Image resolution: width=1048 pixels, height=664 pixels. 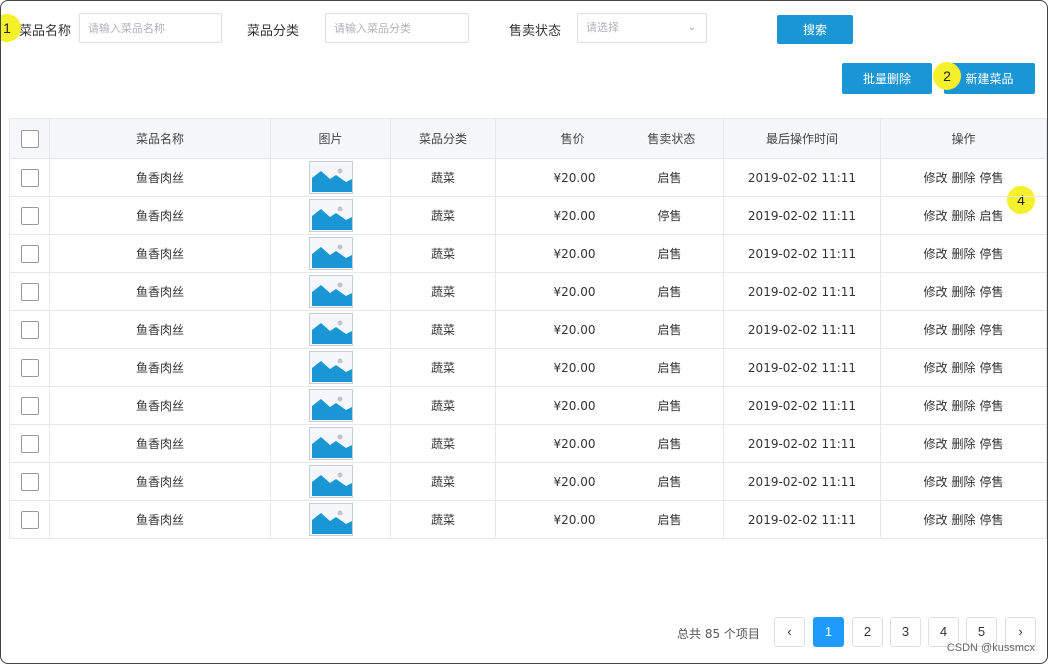 What do you see at coordinates (887, 78) in the screenshot?
I see `batch-delete-button: 批量删除` at bounding box center [887, 78].